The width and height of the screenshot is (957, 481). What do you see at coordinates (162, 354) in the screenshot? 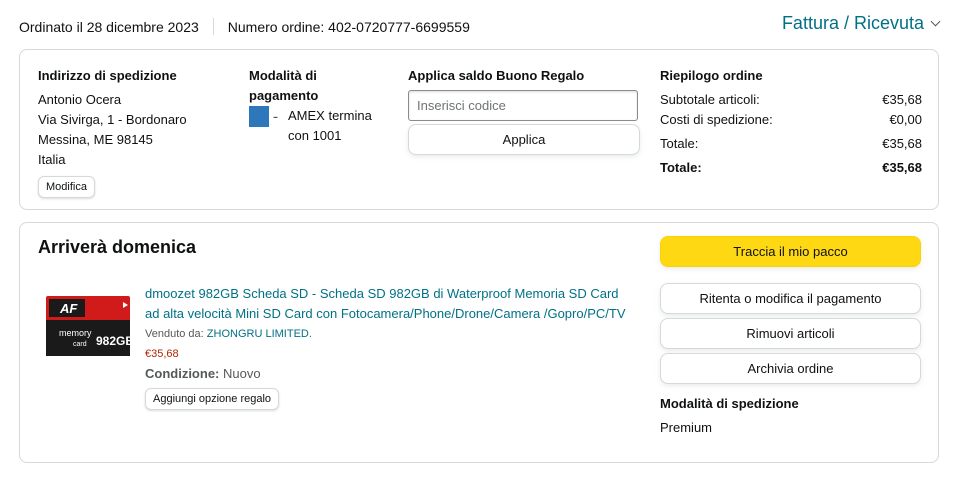
I see `product-price: €35,68` at bounding box center [162, 354].